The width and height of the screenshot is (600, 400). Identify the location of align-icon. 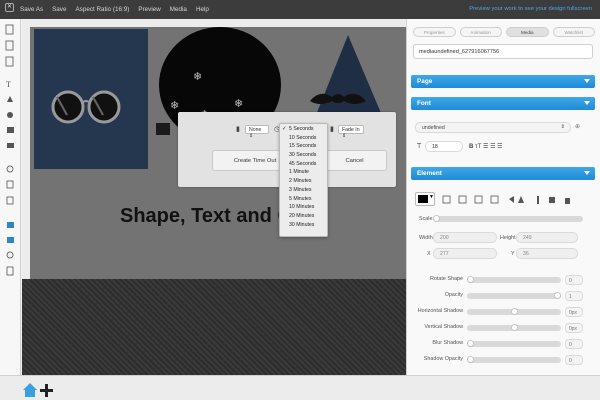
(538, 200).